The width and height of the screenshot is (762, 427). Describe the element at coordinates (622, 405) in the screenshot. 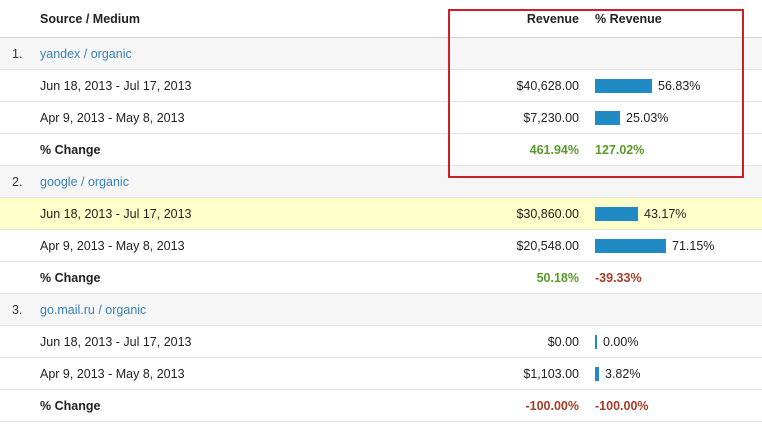

I see `pct-revenue-change-value: -100.00%` at that location.